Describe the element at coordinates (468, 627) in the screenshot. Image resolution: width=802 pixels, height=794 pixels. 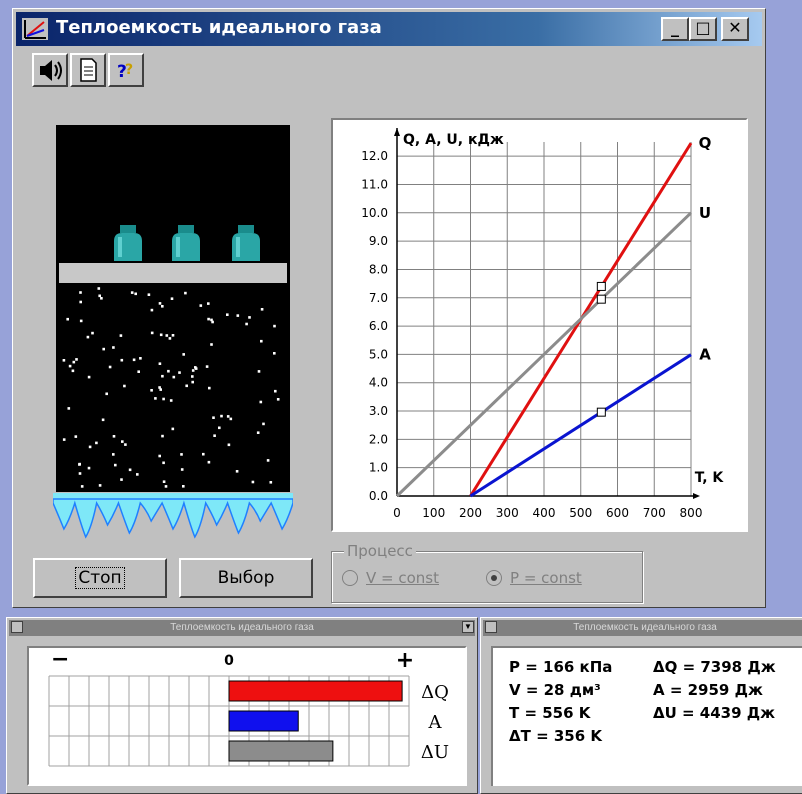
I see `bar-window-dropdown-icon: ▼` at that location.